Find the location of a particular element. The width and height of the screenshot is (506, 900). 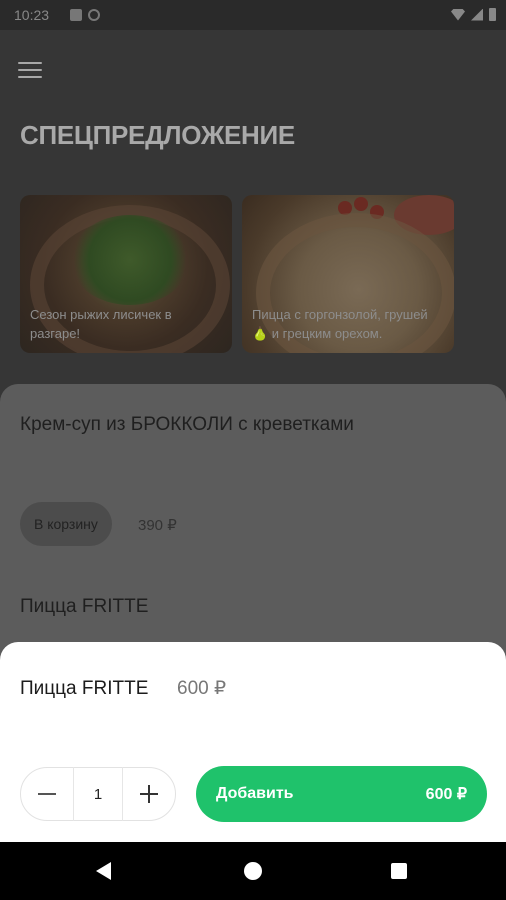

battery-icon is located at coordinates (492, 14).